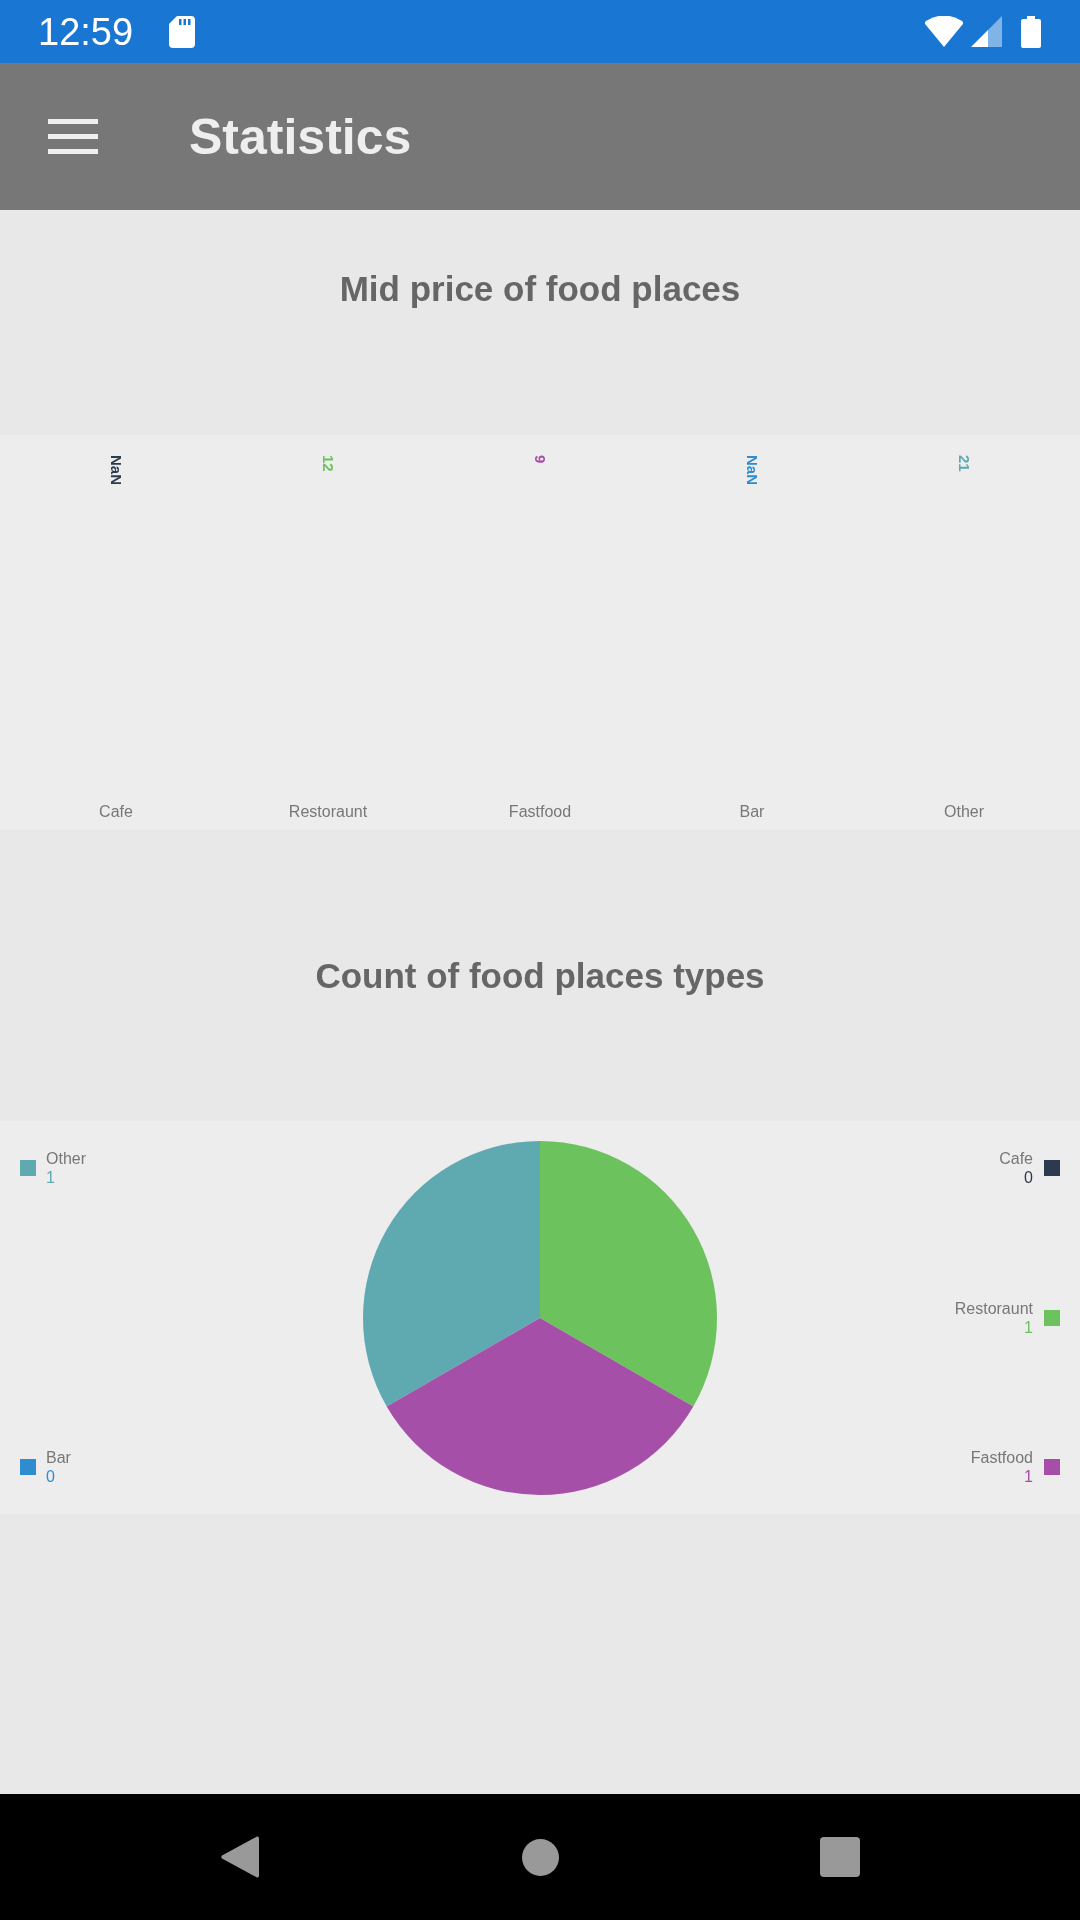  Describe the element at coordinates (540, 811) in the screenshot. I see `category-label: Fastfood` at that location.